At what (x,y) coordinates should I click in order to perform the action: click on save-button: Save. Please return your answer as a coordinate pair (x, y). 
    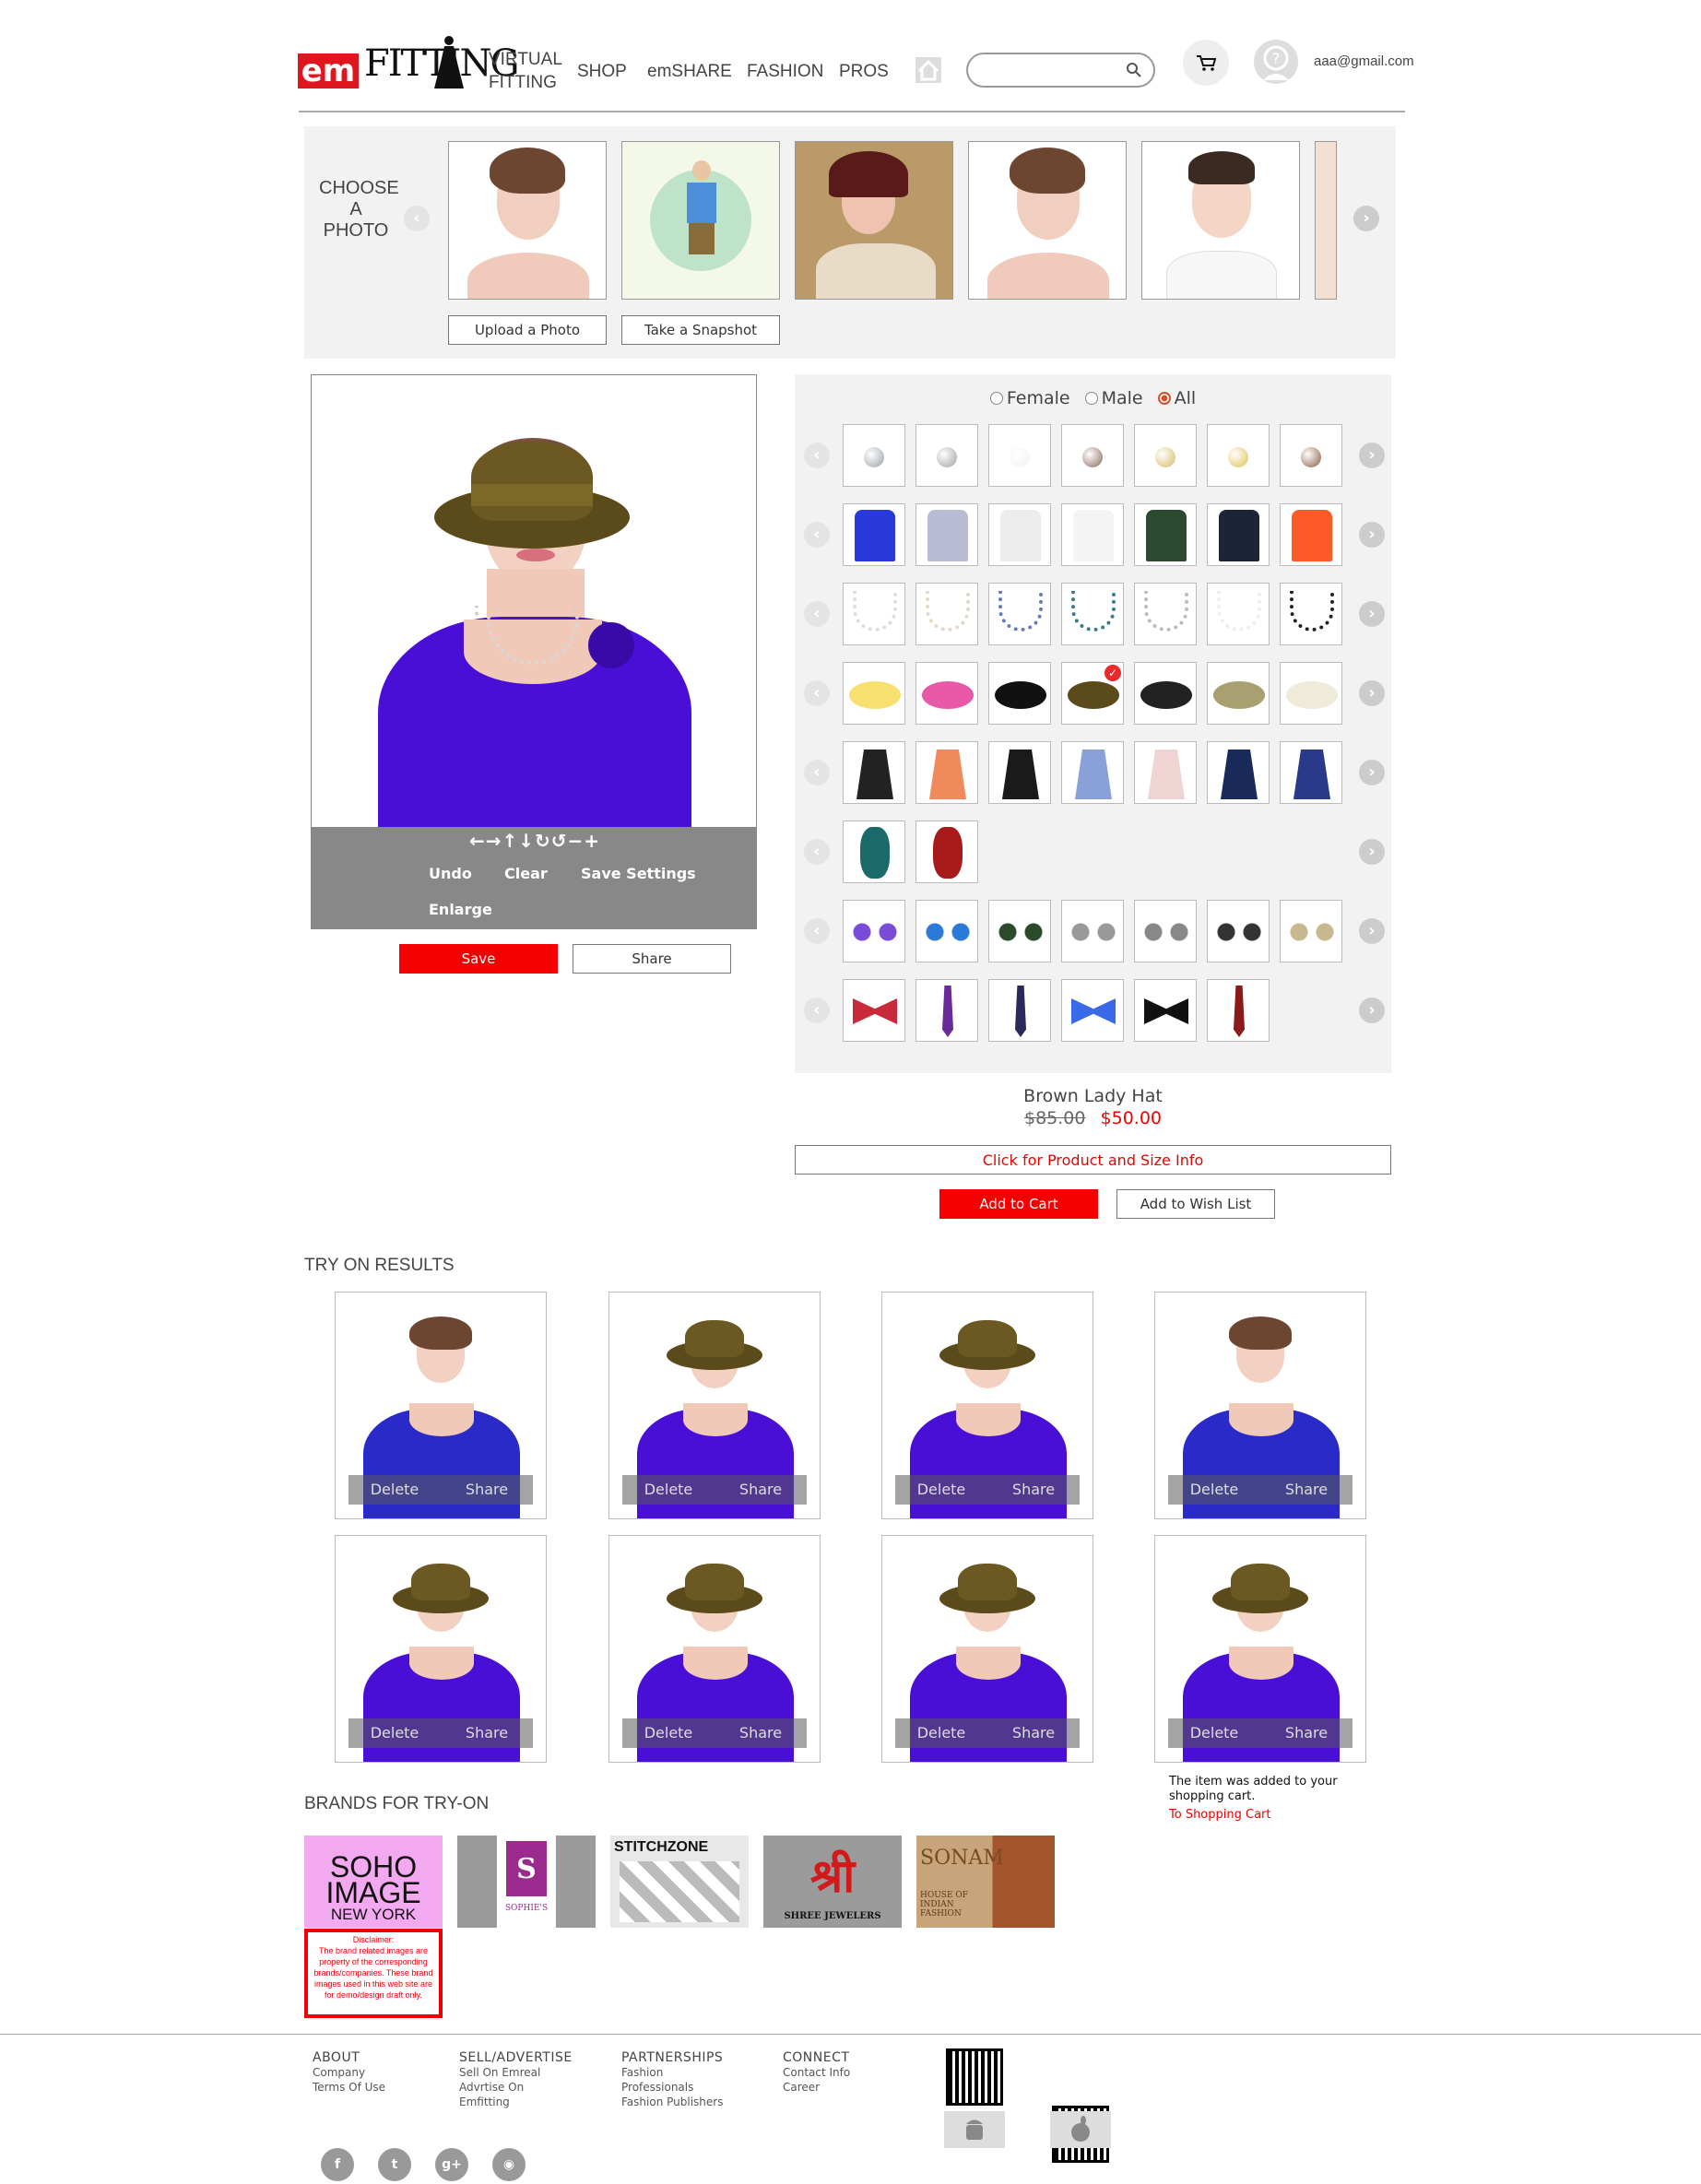
    Looking at the image, I should click on (478, 959).